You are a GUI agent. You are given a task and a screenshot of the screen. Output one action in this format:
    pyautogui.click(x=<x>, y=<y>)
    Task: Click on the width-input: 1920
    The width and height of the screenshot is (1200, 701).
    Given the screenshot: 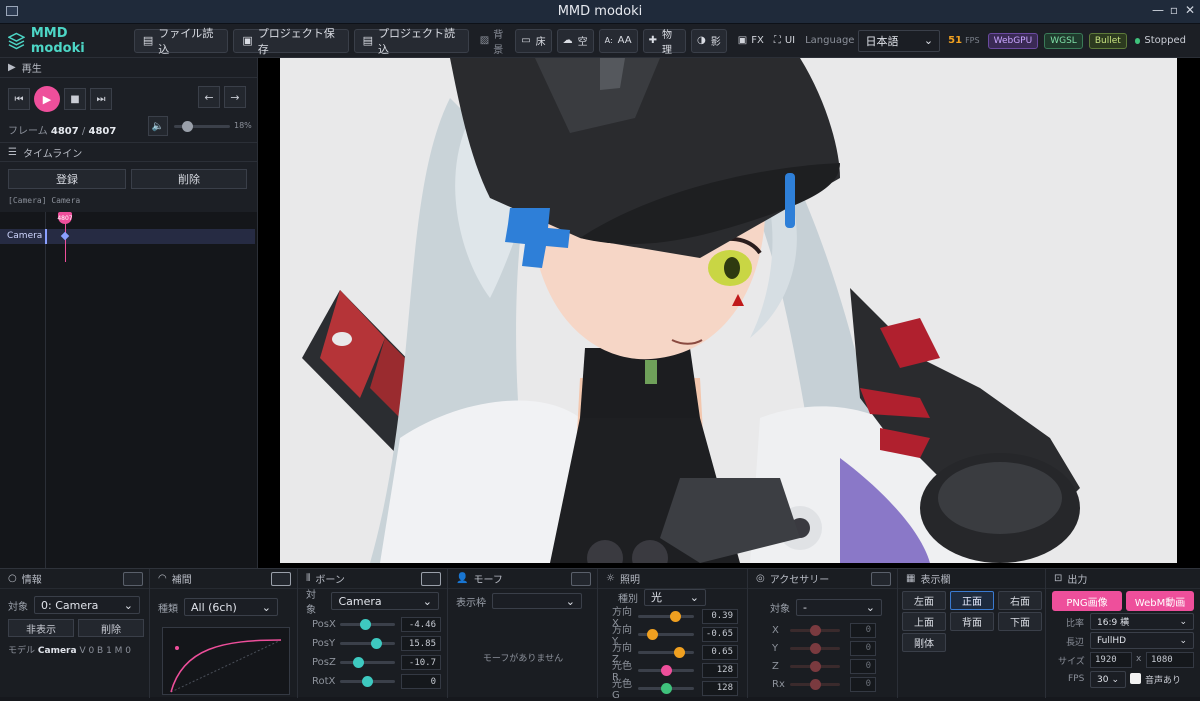 What is the action you would take?
    pyautogui.click(x=1111, y=660)
    